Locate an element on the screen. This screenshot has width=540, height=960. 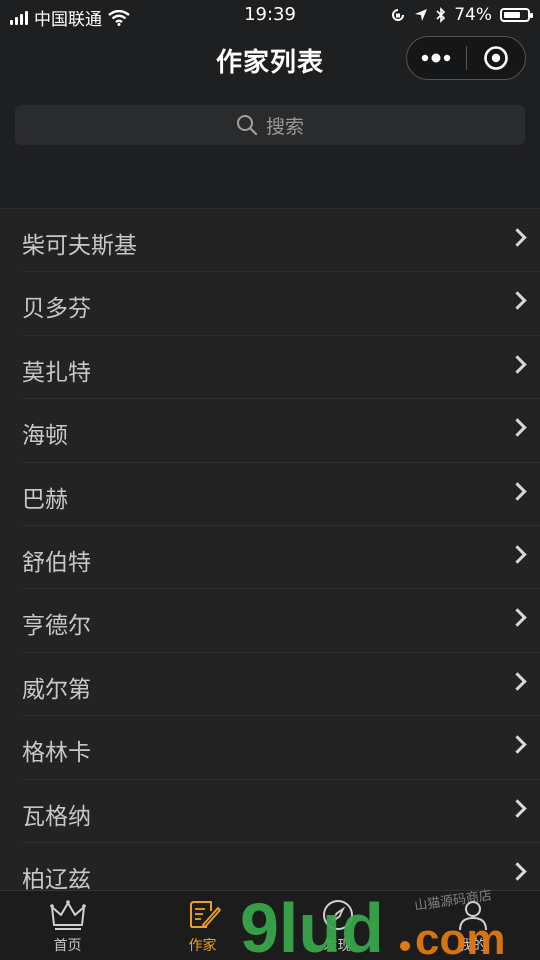
status-bar: 中国联通 19:39 74% is located at coordinates (270, 15).